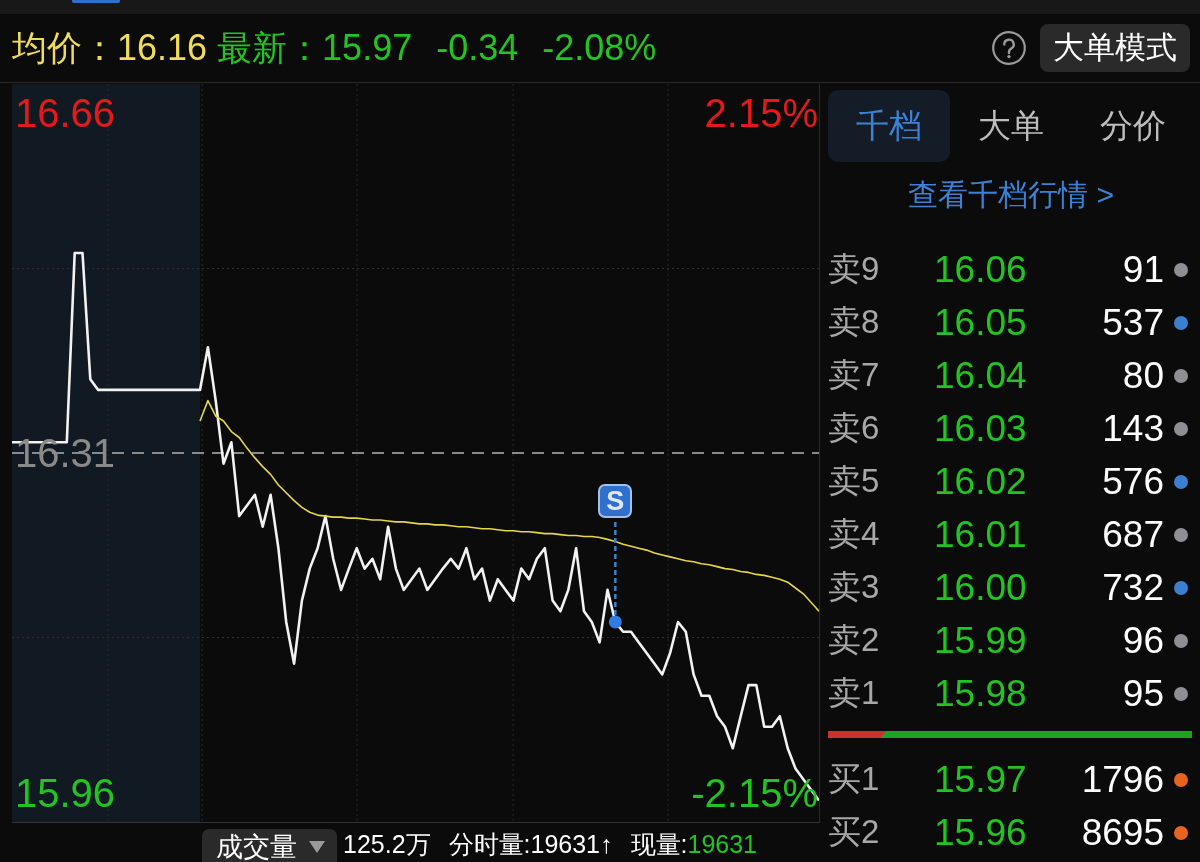  Describe the element at coordinates (981, 587) in the screenshot. I see `order-price: 16.00` at that location.